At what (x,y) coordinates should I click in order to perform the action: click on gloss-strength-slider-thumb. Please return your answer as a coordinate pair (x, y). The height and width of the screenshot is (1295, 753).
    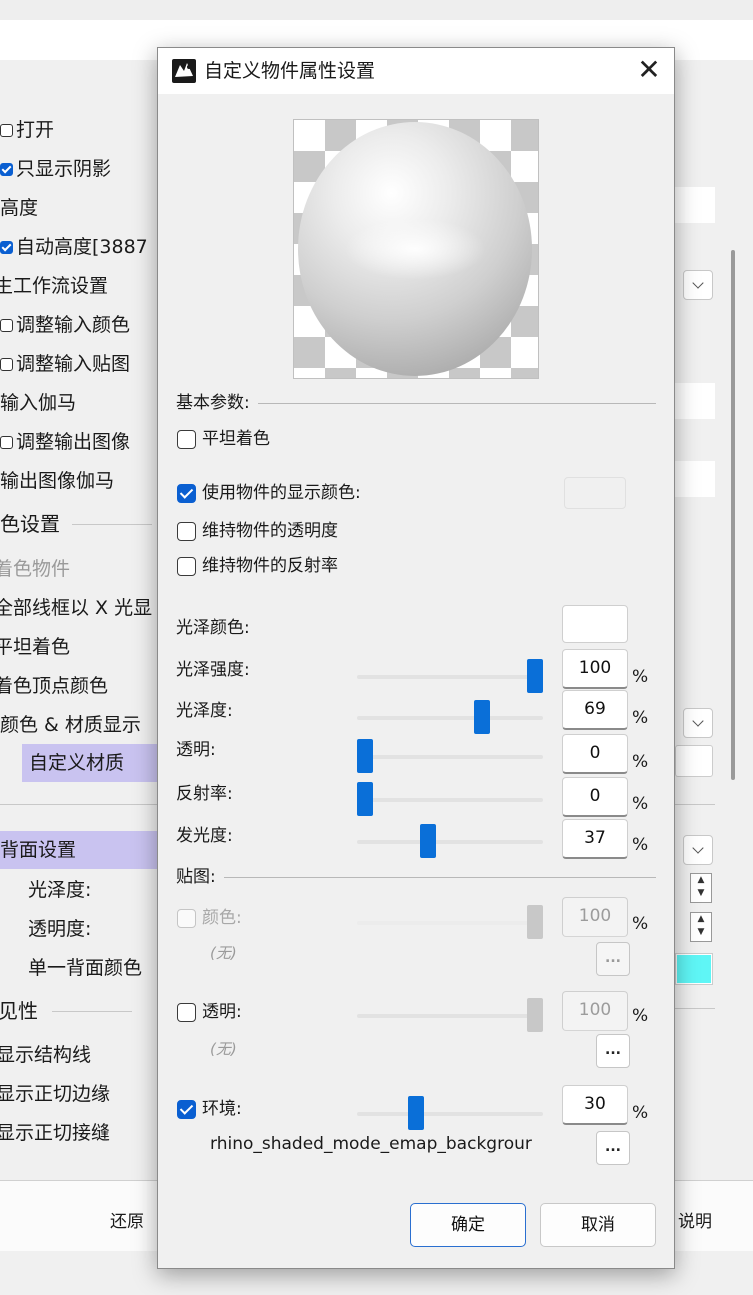
    Looking at the image, I should click on (535, 676).